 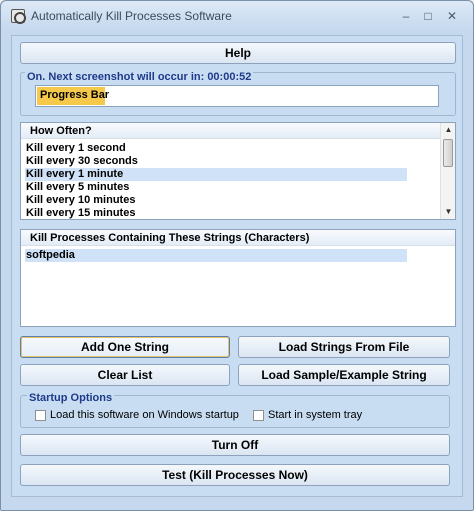 I want to click on list-item: Kill every 15 minutes, so click(x=216, y=213).